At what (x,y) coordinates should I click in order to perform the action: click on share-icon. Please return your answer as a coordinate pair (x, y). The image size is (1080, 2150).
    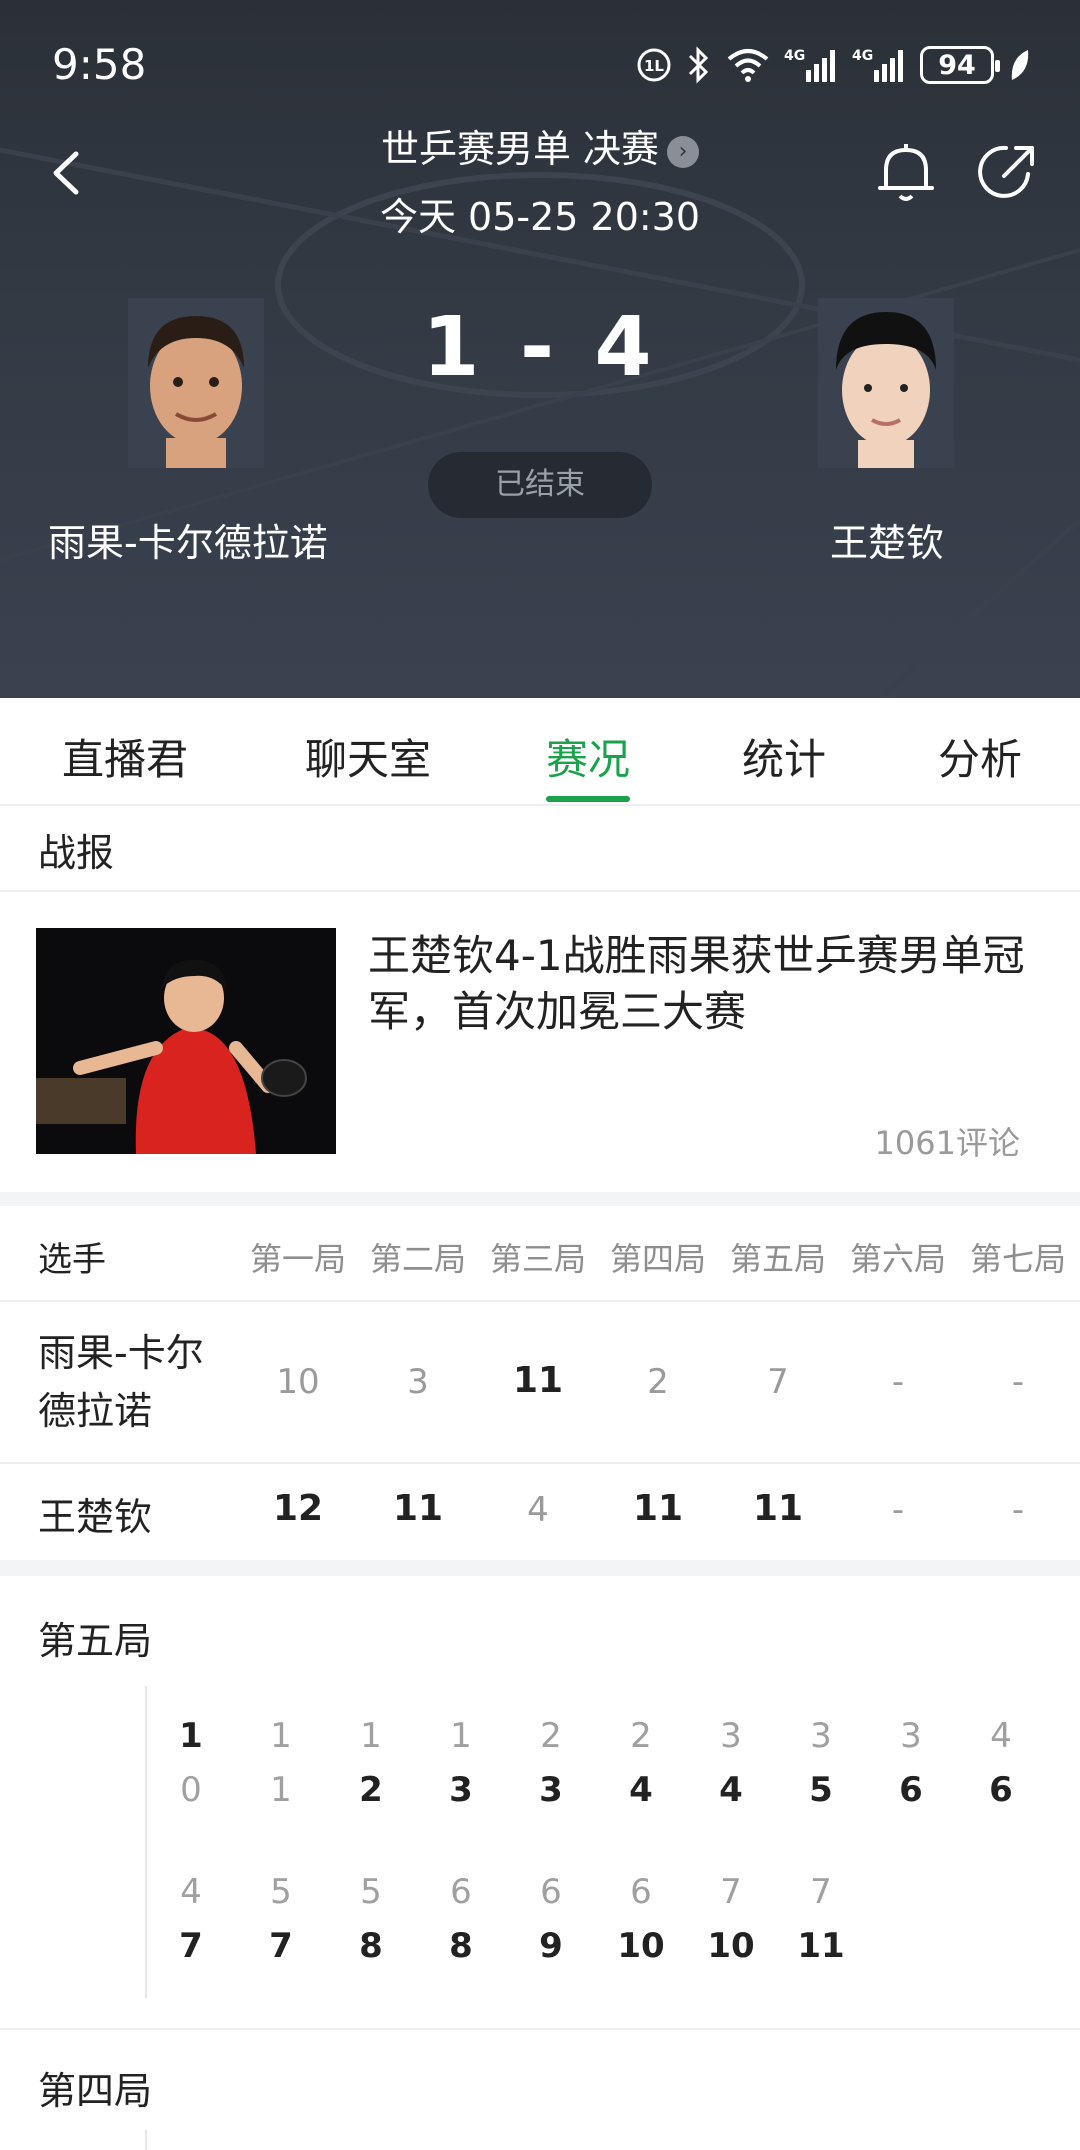
    Looking at the image, I should click on (1008, 172).